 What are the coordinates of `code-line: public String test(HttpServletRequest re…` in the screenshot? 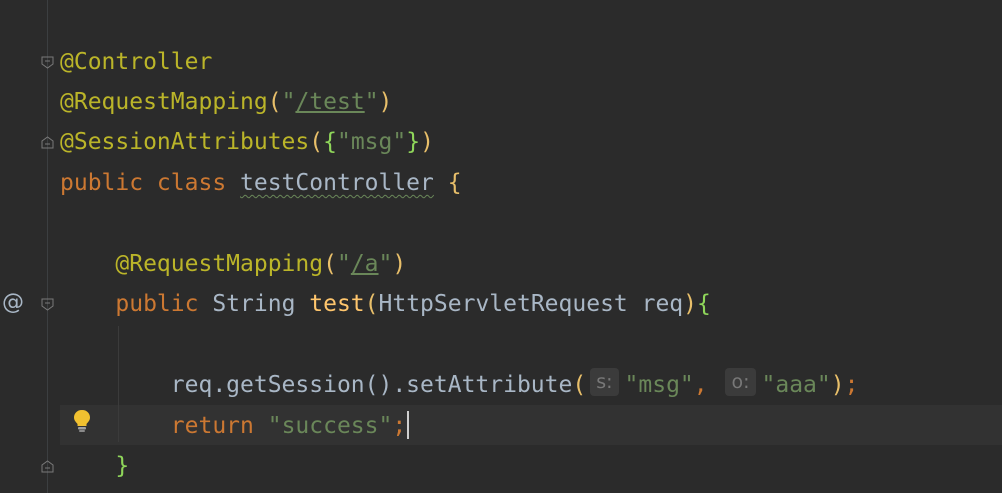 It's located at (385, 304).